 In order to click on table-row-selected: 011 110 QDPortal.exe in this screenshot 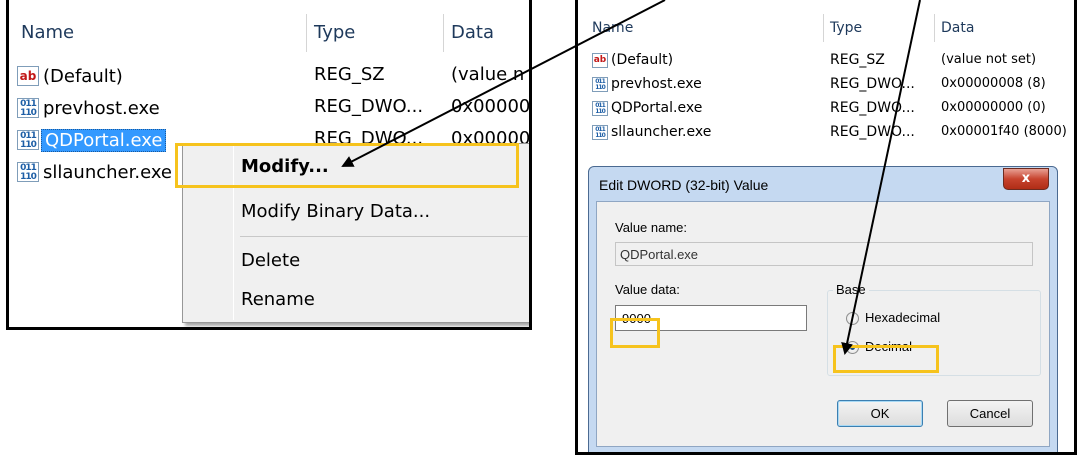, I will do `click(92, 140)`.